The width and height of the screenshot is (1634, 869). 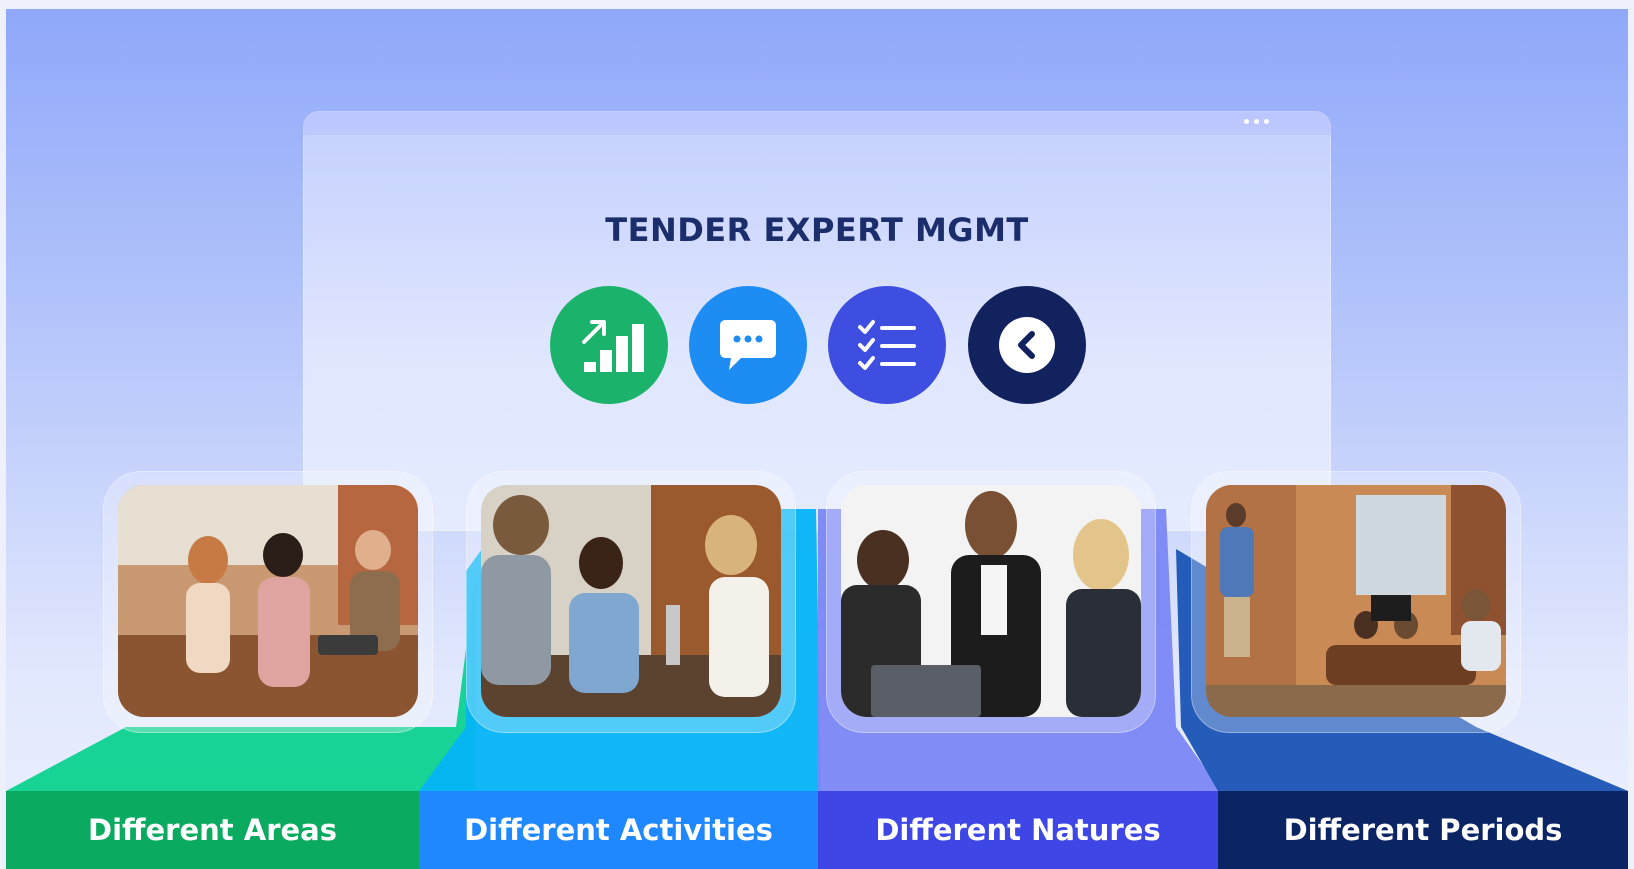 I want to click on students-laughing-photo, so click(x=631, y=601).